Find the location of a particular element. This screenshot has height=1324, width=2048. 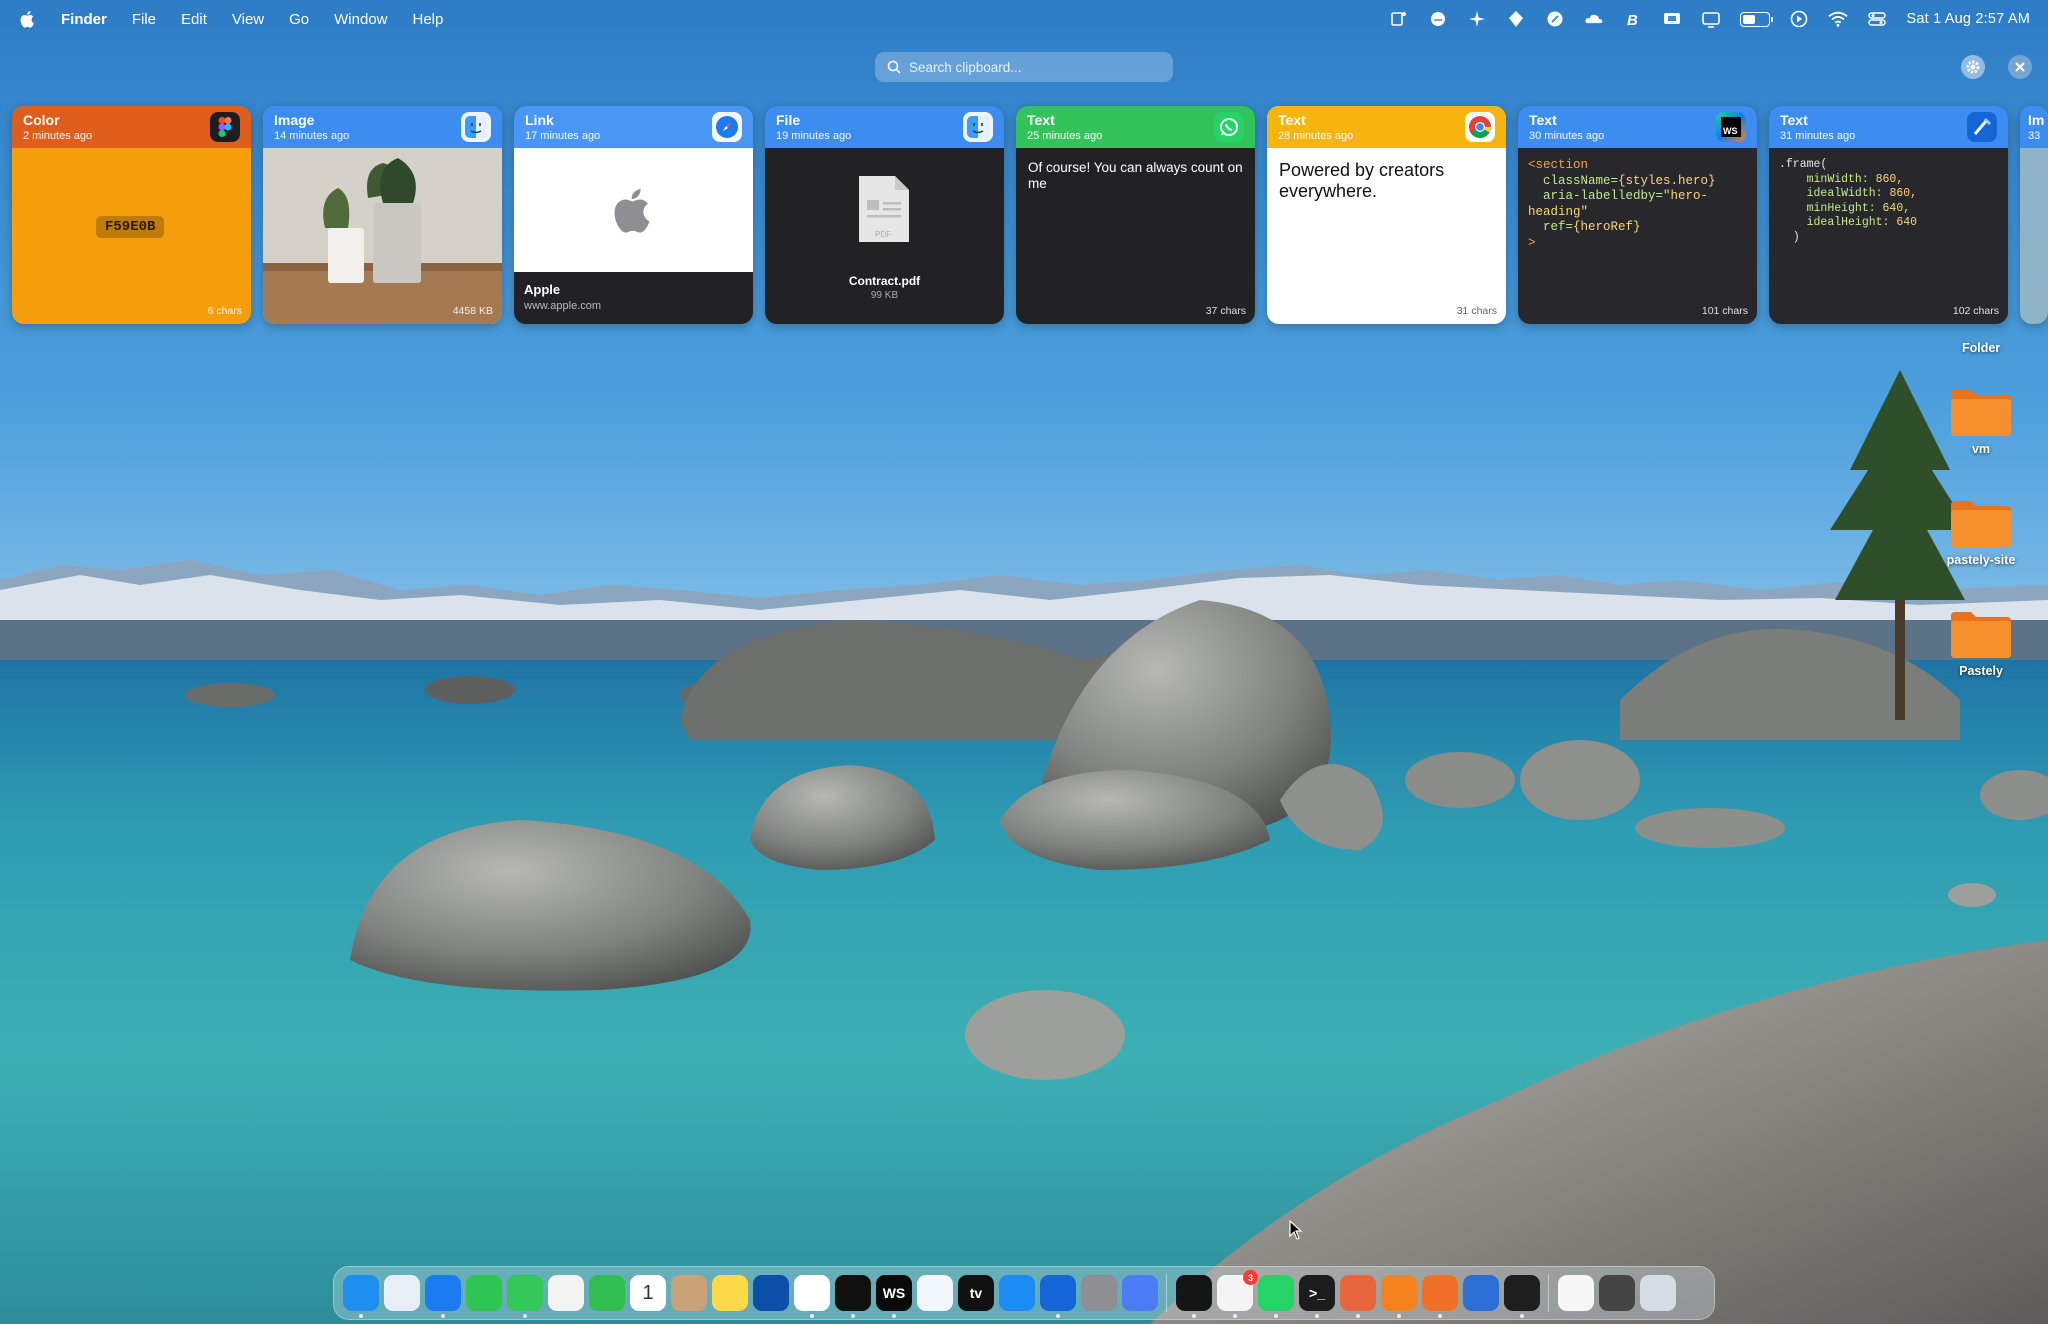

dock-freeform-icon is located at coordinates (771, 1293).